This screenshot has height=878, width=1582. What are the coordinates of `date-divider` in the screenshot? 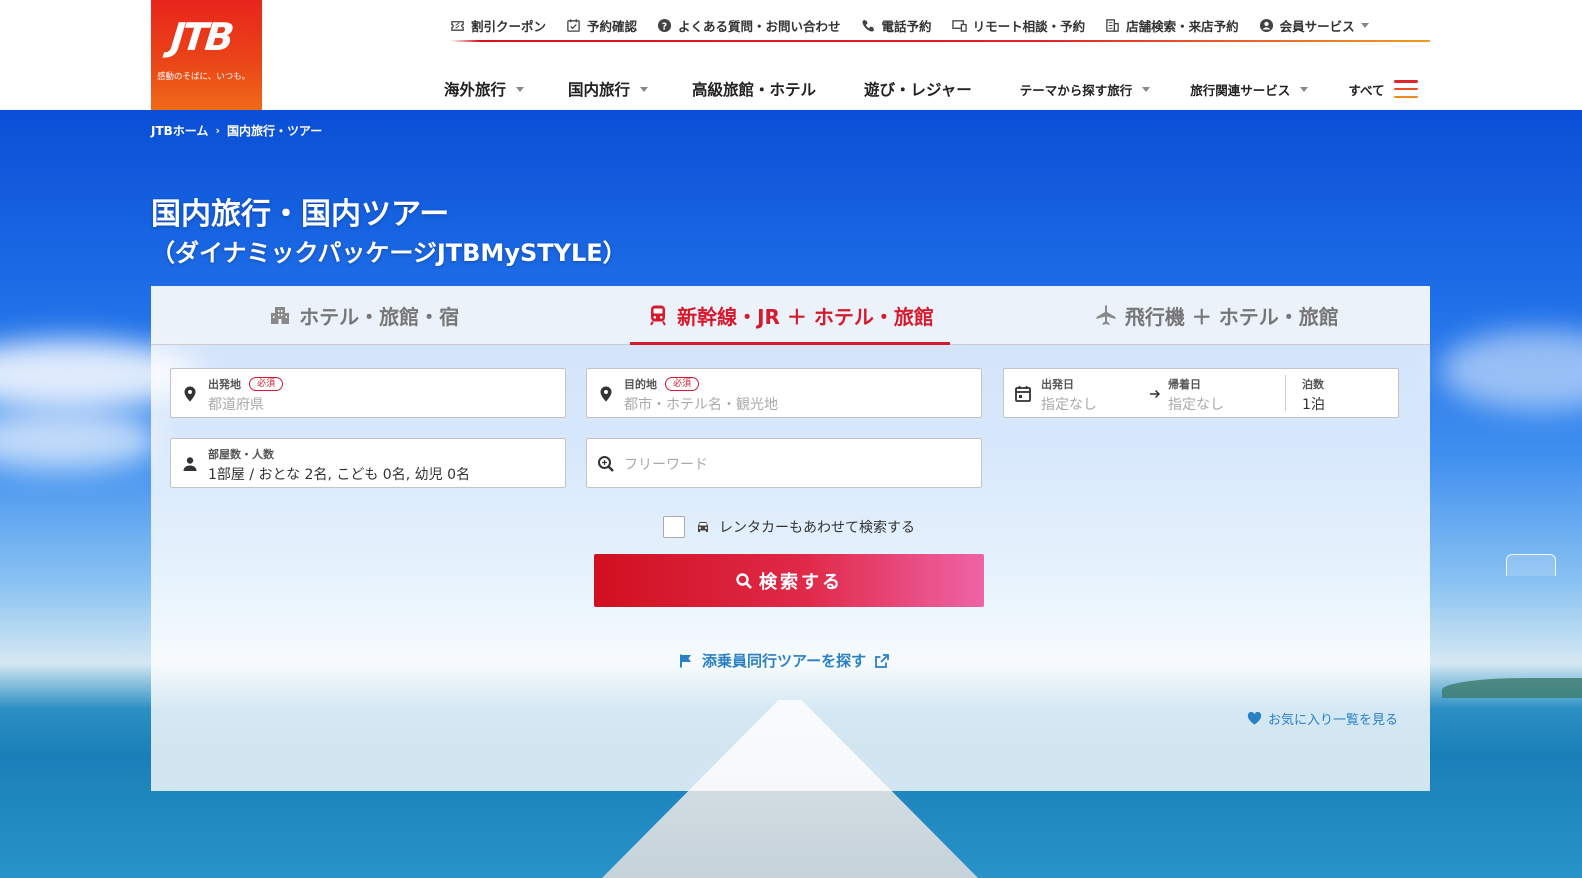 It's located at (1285, 393).